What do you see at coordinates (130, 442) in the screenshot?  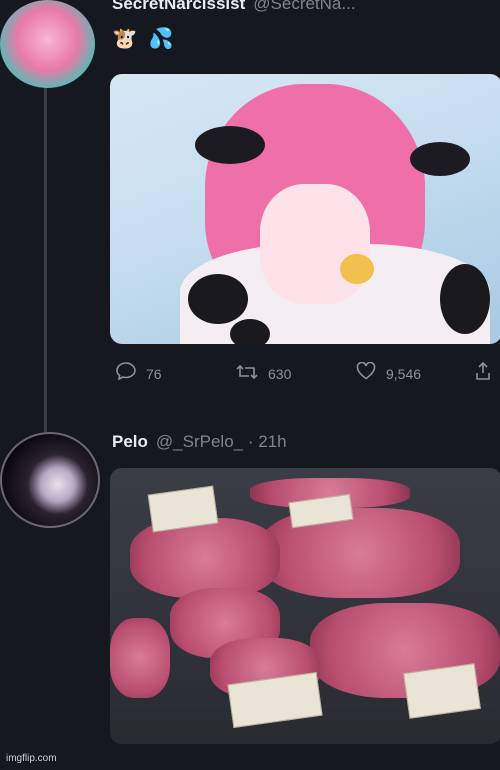 I see `display-name: Pelo` at bounding box center [130, 442].